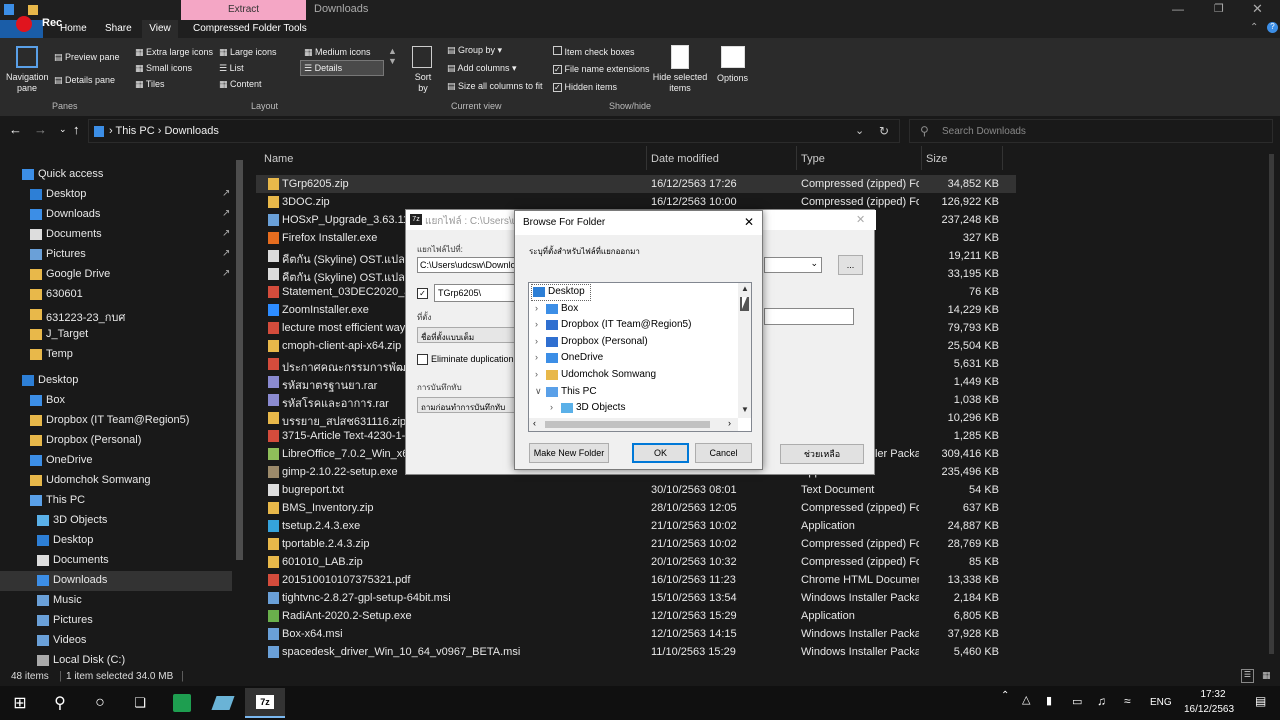 The height and width of the screenshot is (720, 1280). What do you see at coordinates (809, 316) in the screenshot?
I see `password-input` at bounding box center [809, 316].